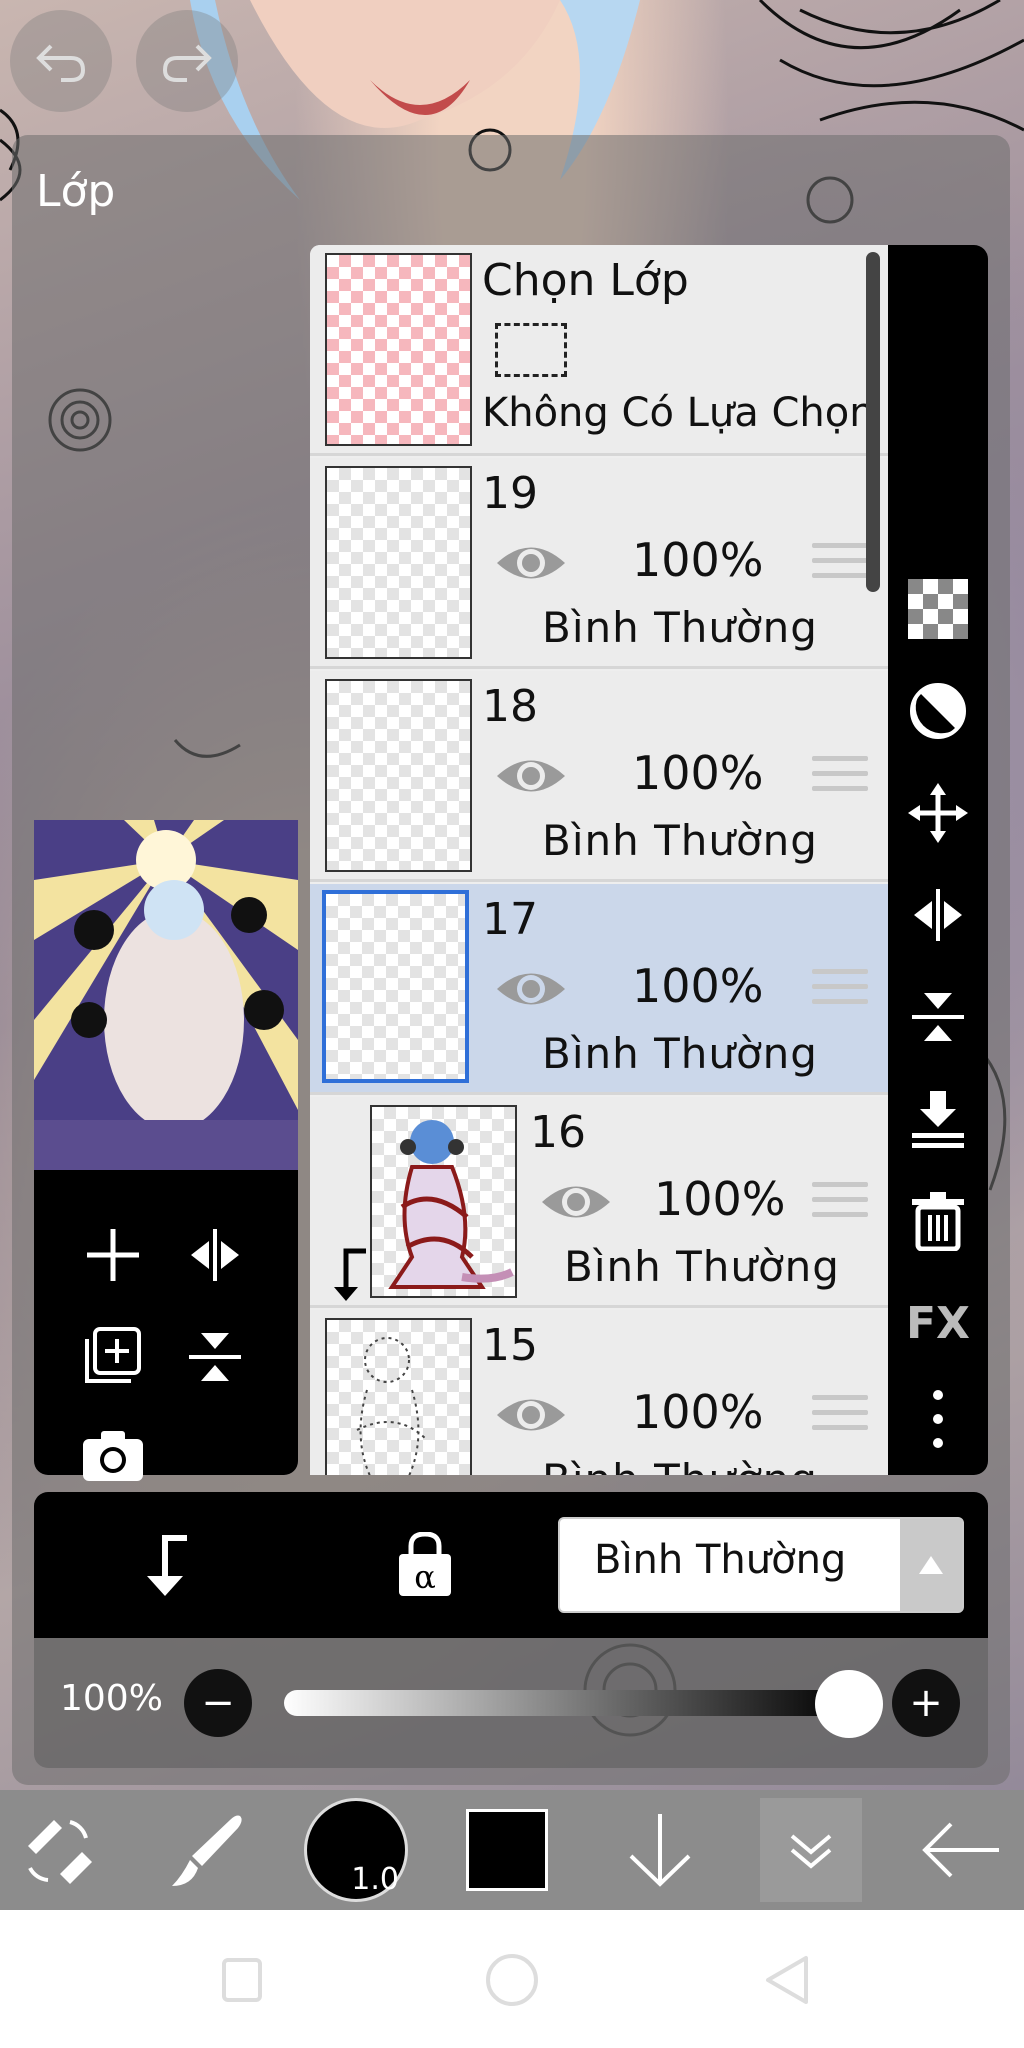  What do you see at coordinates (599, 563) in the screenshot?
I see `layer-row: 19 100% Bình Thường` at bounding box center [599, 563].